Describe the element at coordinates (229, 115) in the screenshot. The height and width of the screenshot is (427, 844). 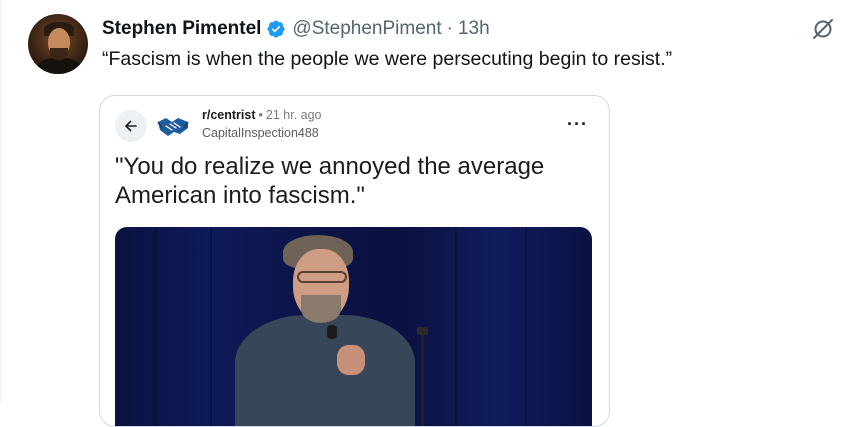
I see `subreddit-name: r/centrist` at that location.